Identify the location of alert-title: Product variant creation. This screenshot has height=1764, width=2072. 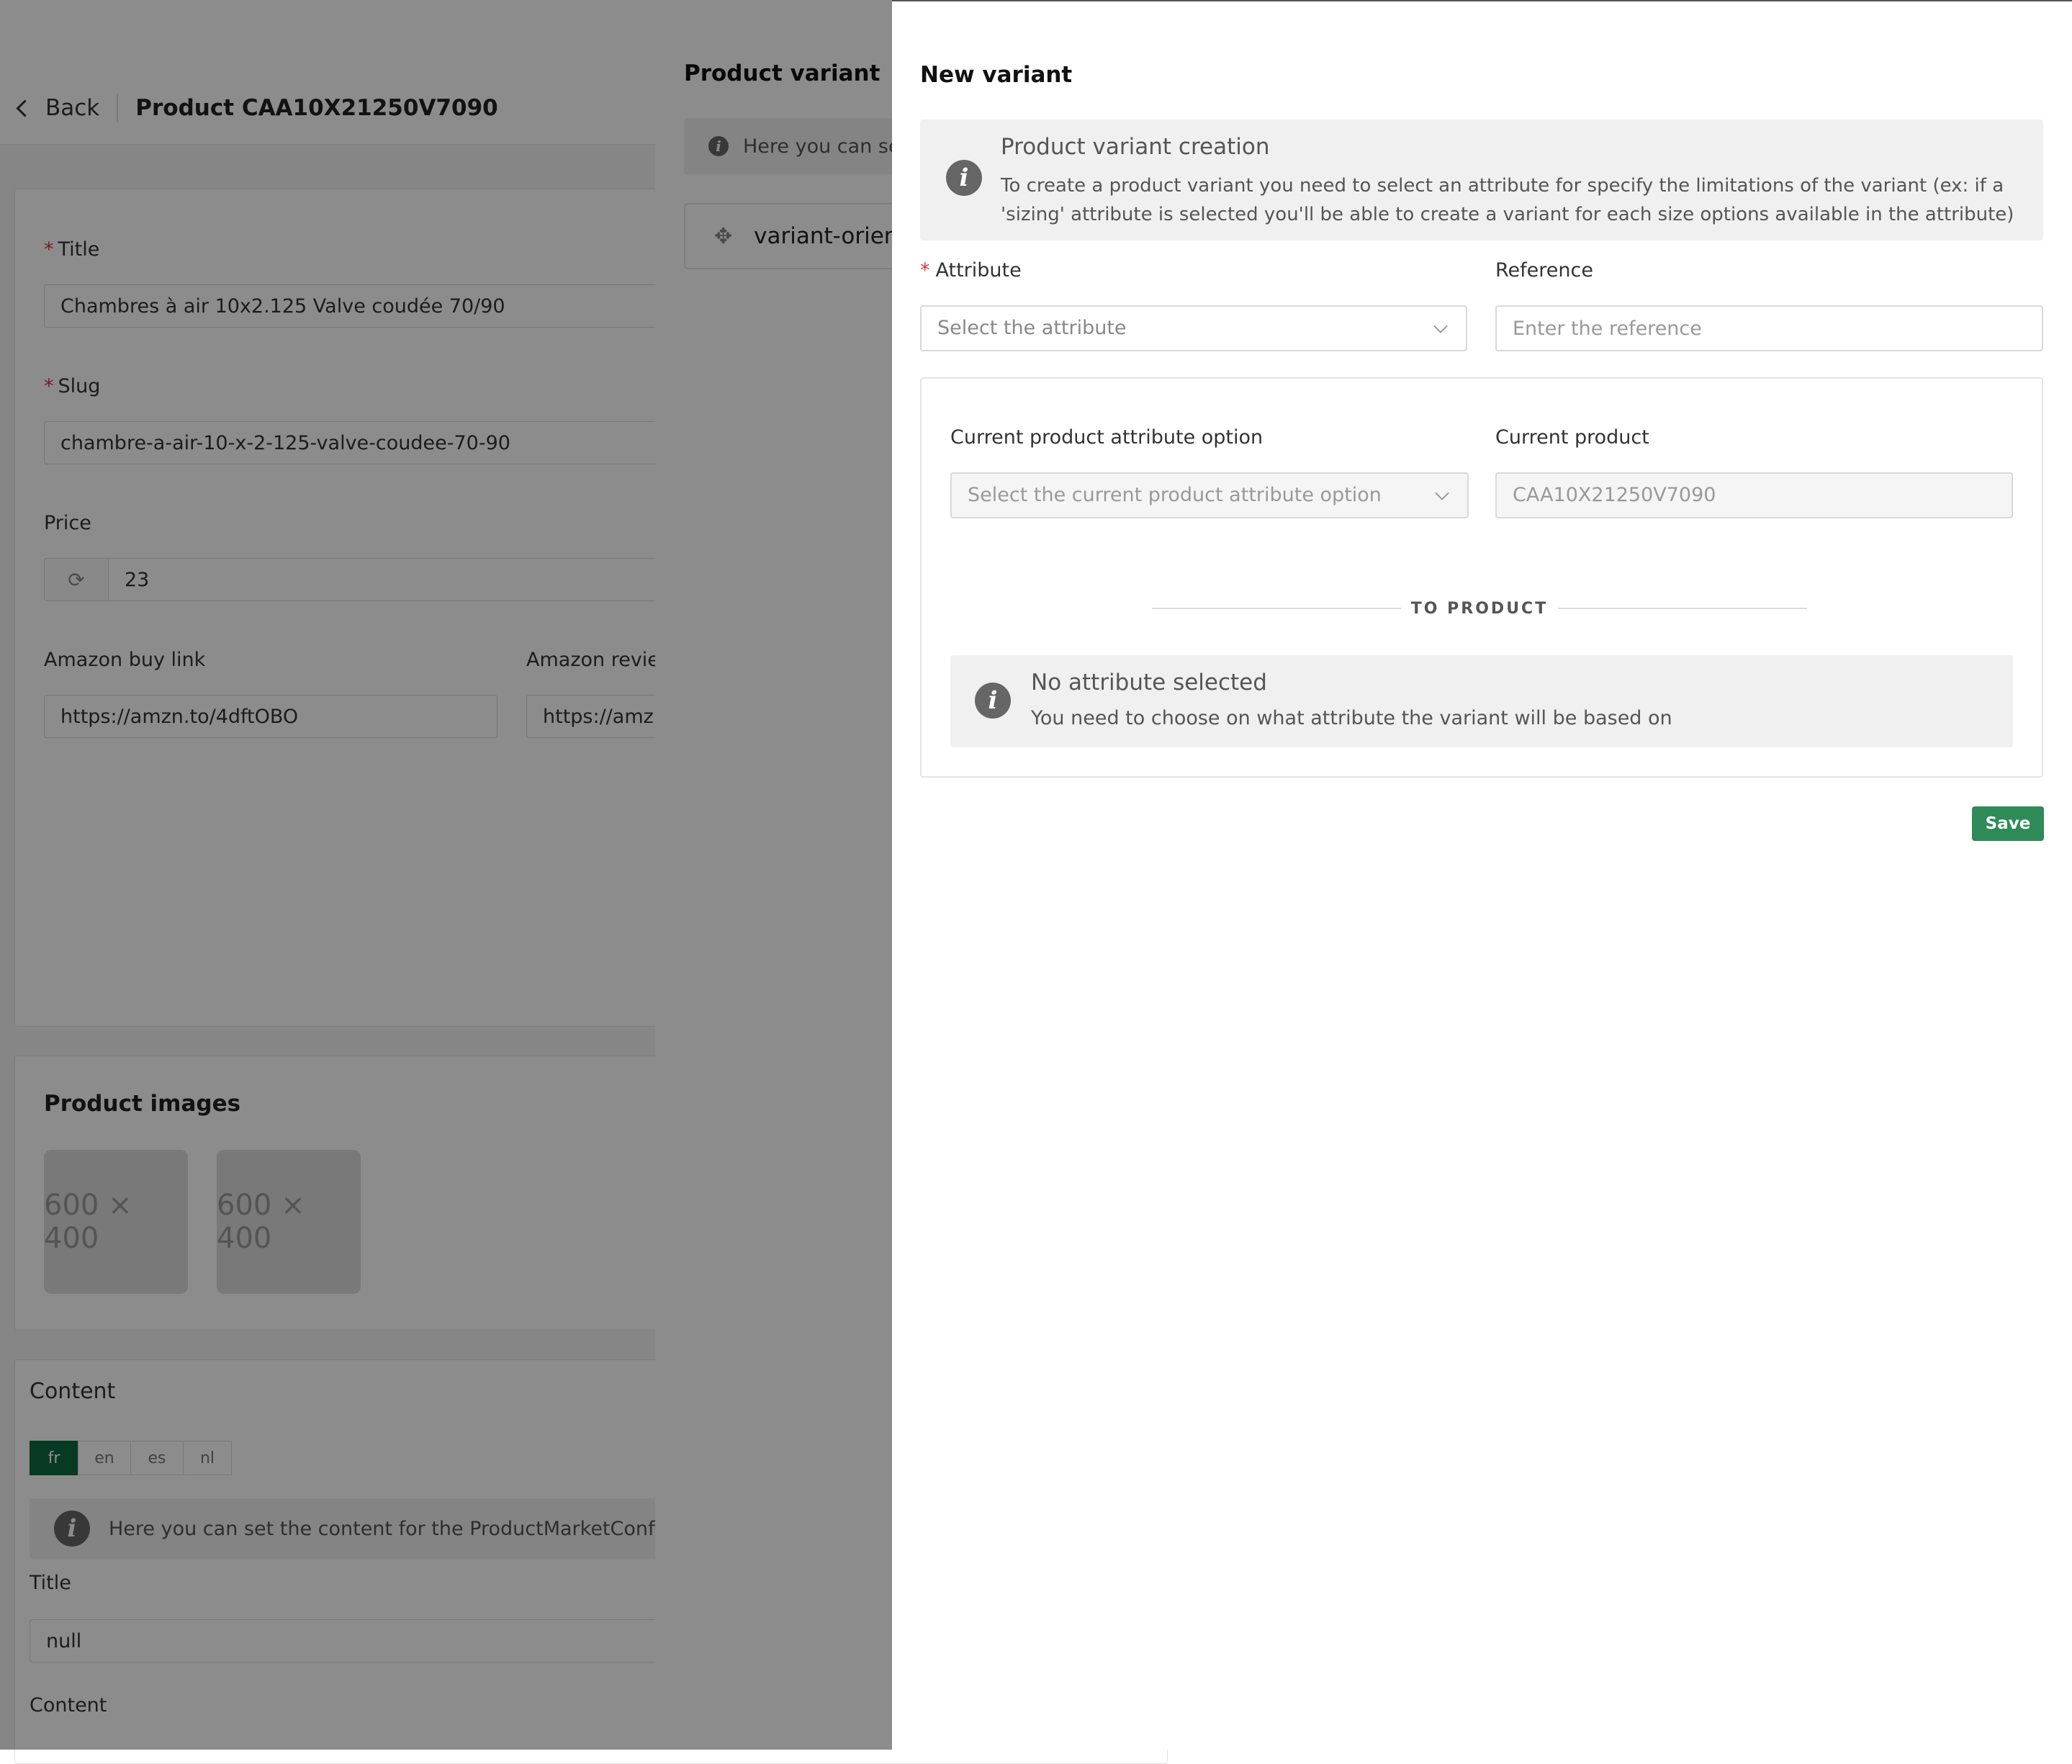
(1135, 147).